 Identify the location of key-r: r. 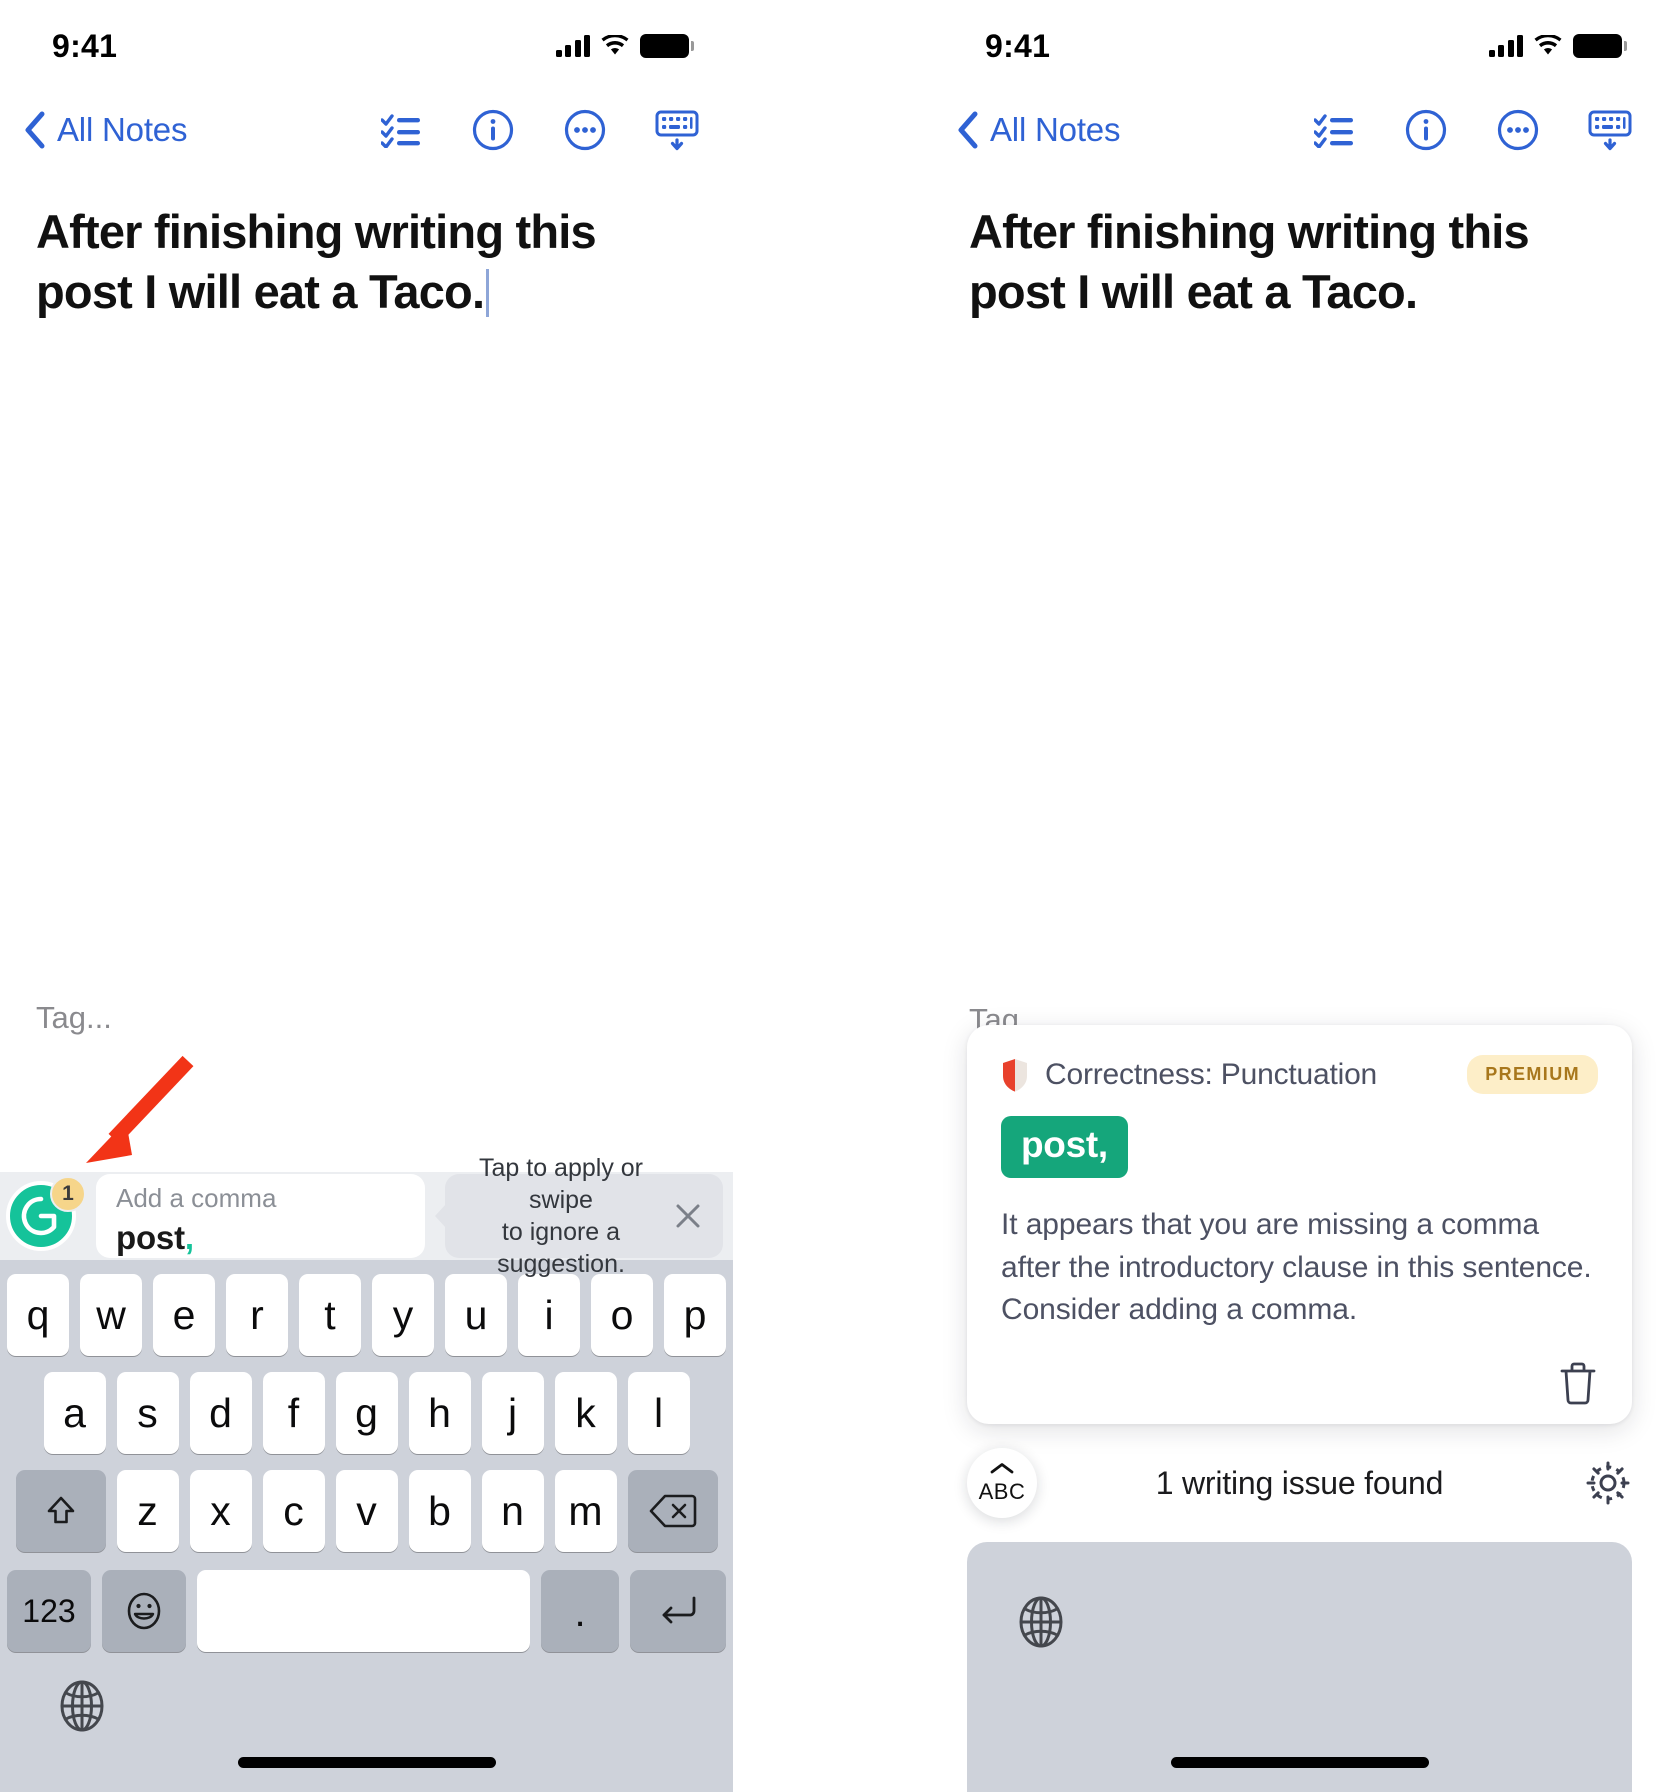
(257, 1315).